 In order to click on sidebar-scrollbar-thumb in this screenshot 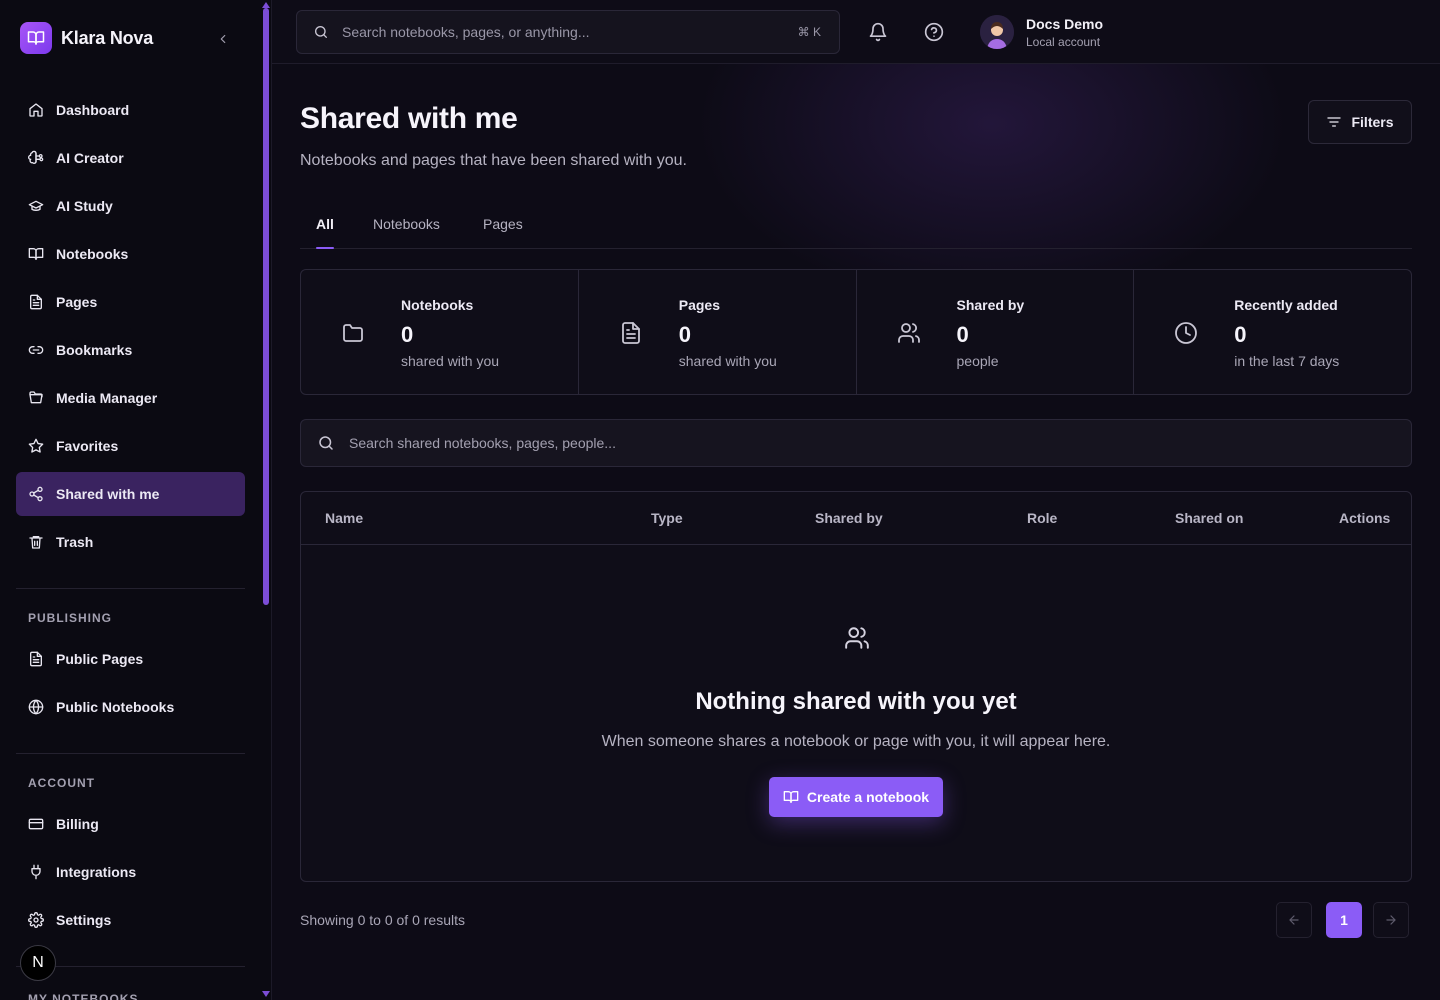, I will do `click(266, 306)`.